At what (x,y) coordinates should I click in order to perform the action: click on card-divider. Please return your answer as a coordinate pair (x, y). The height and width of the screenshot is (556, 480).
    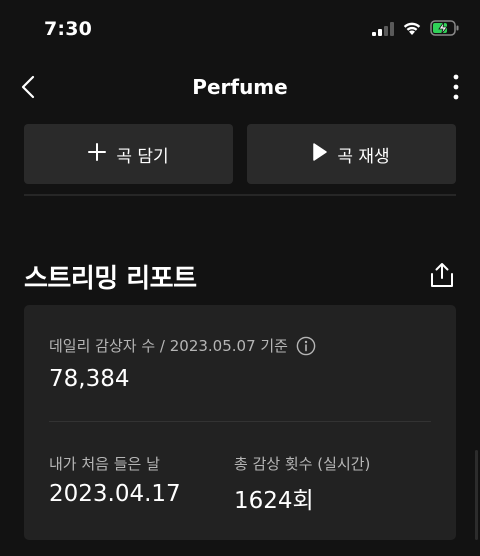
    Looking at the image, I should click on (240, 421).